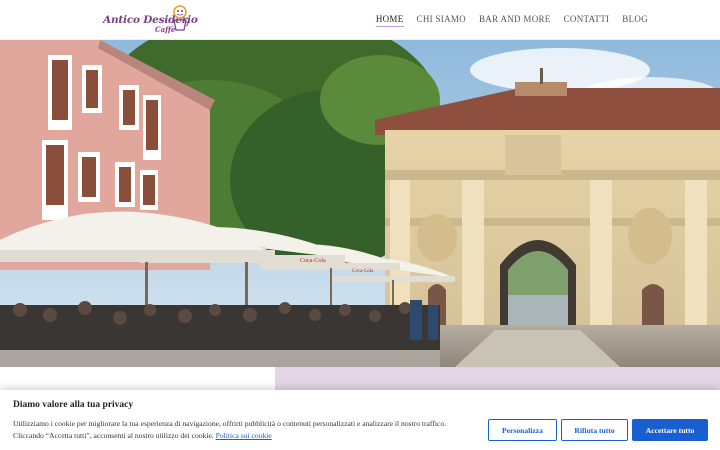 Image resolution: width=720 pixels, height=450 pixels. What do you see at coordinates (389, 20) in the screenshot?
I see `nav-item-home: HOME` at bounding box center [389, 20].